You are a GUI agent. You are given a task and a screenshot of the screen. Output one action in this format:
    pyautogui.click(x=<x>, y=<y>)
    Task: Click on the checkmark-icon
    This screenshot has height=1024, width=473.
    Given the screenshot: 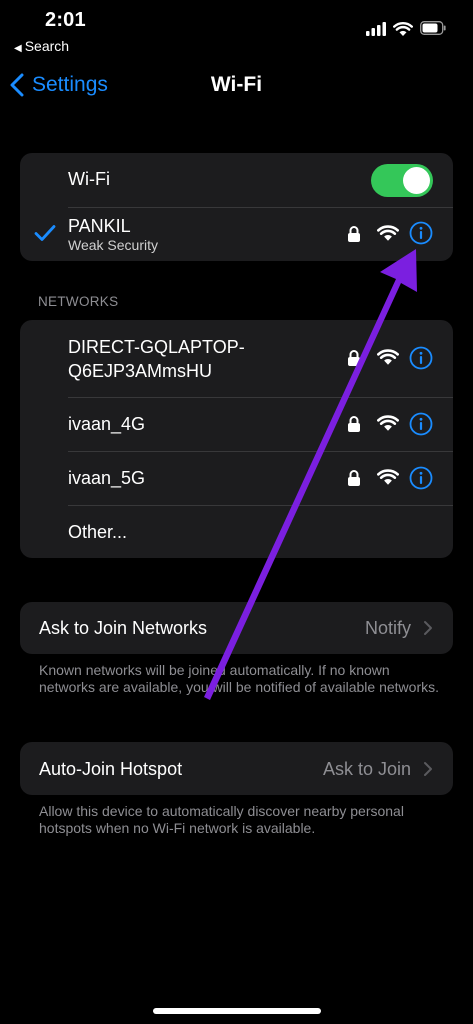 What is the action you would take?
    pyautogui.click(x=45, y=233)
    